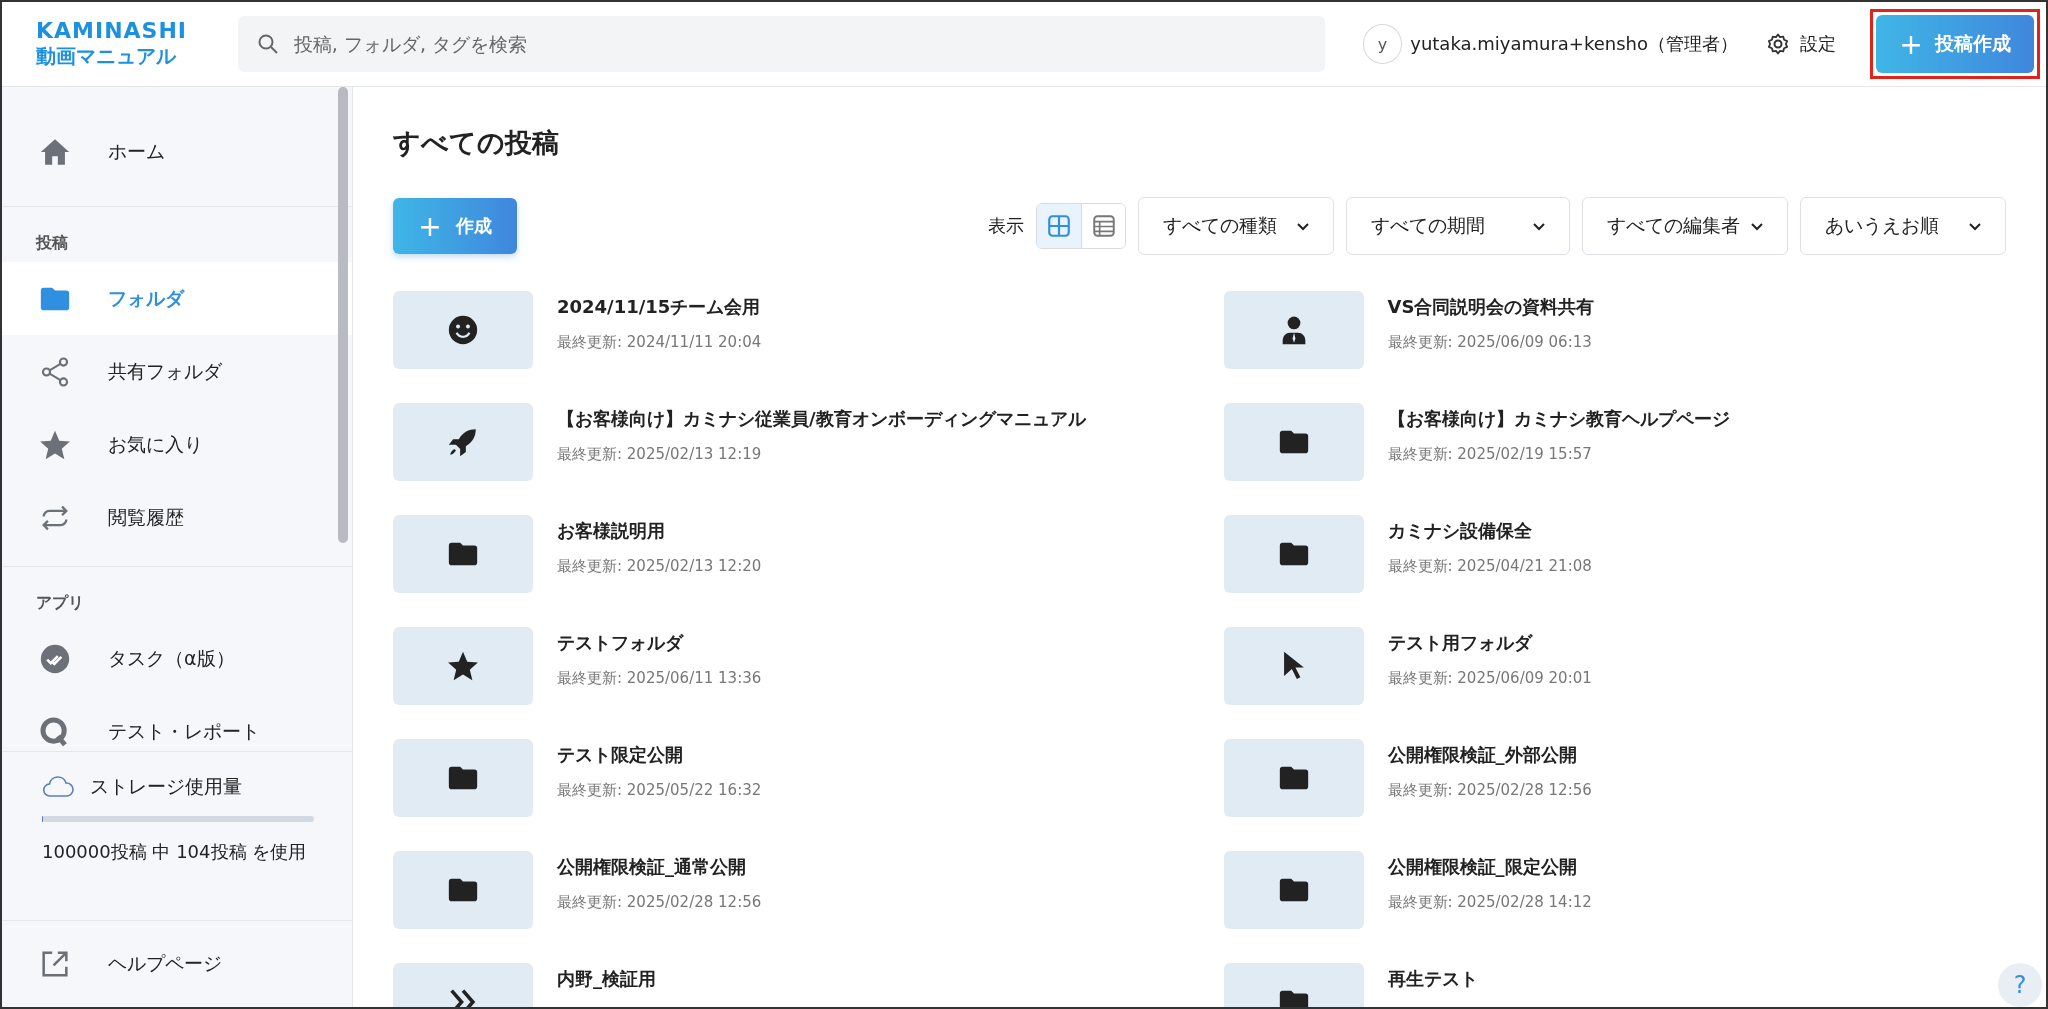 This screenshot has height=1009, width=2048. Describe the element at coordinates (60, 603) in the screenshot. I see `section-heading: アプリ` at that location.